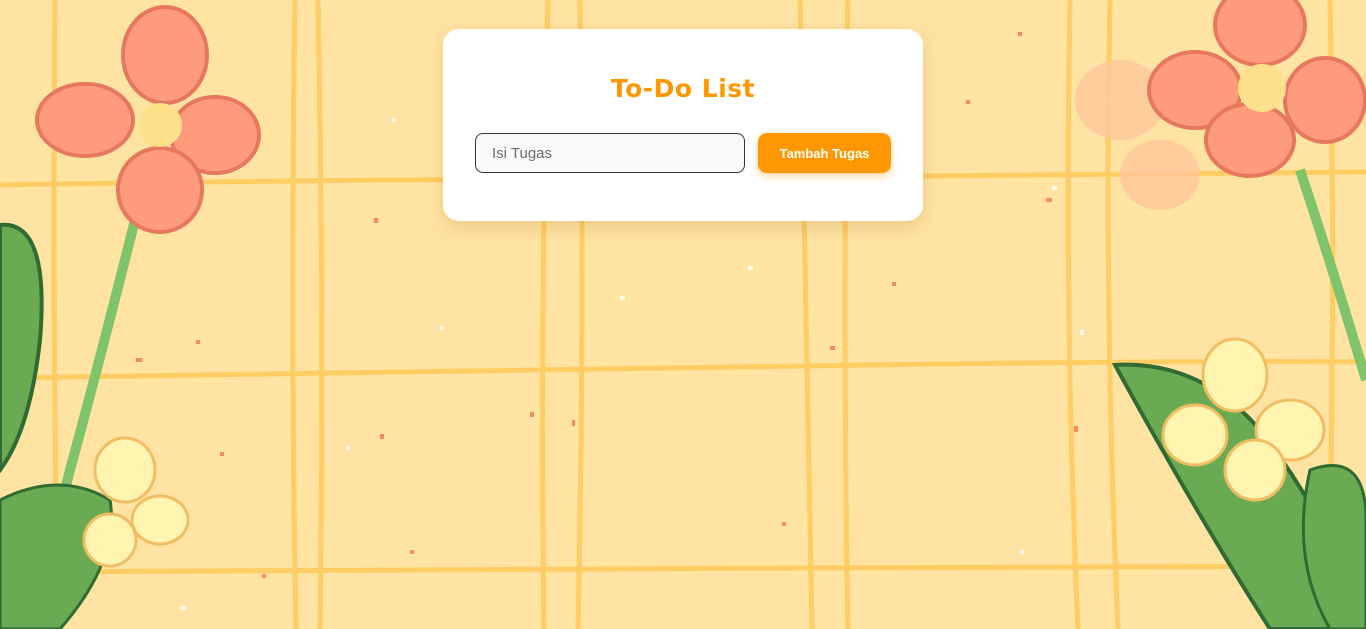 Image resolution: width=1366 pixels, height=629 pixels. I want to click on page-title: To-Do List, so click(683, 88).